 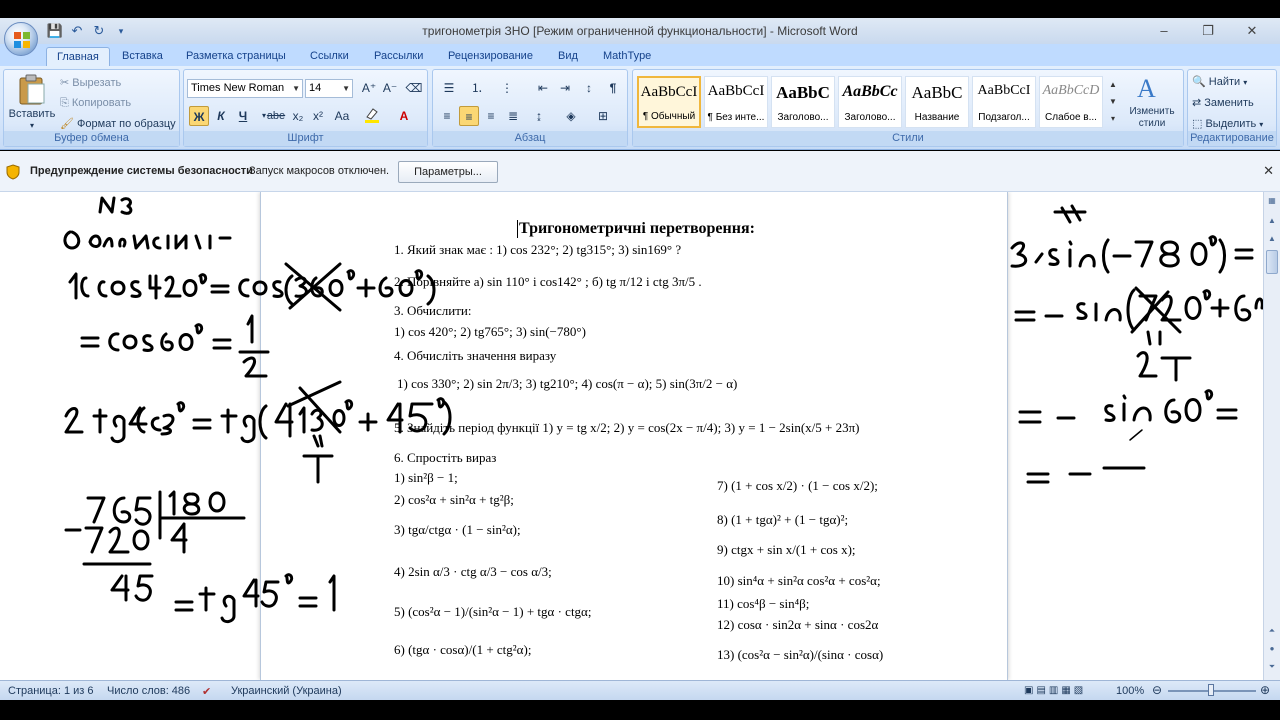 I want to click on highlight-icon, so click(x=372, y=116).